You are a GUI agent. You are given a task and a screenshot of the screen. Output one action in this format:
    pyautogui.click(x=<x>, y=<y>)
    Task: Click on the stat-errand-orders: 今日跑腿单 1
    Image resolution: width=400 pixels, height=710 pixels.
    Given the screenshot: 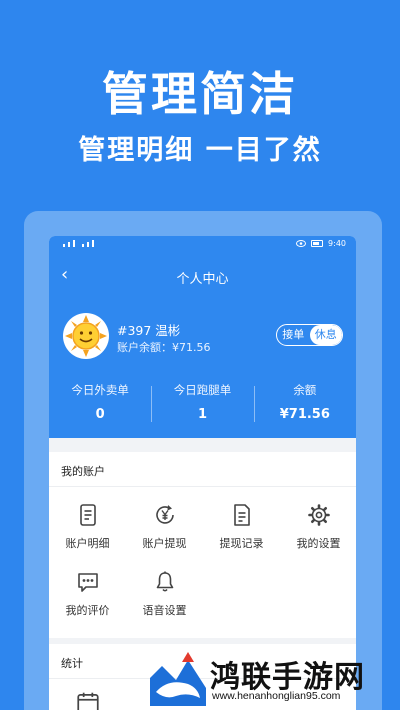 What is the action you would take?
    pyautogui.click(x=202, y=402)
    